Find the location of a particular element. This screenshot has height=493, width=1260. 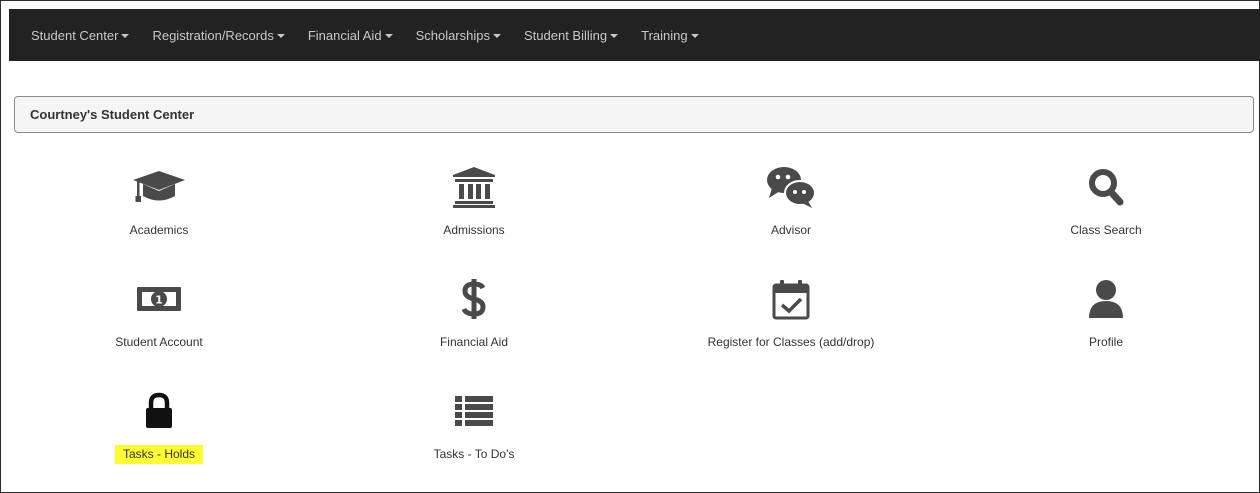

nav-student-billing-label: Student Billing is located at coordinates (566, 35).